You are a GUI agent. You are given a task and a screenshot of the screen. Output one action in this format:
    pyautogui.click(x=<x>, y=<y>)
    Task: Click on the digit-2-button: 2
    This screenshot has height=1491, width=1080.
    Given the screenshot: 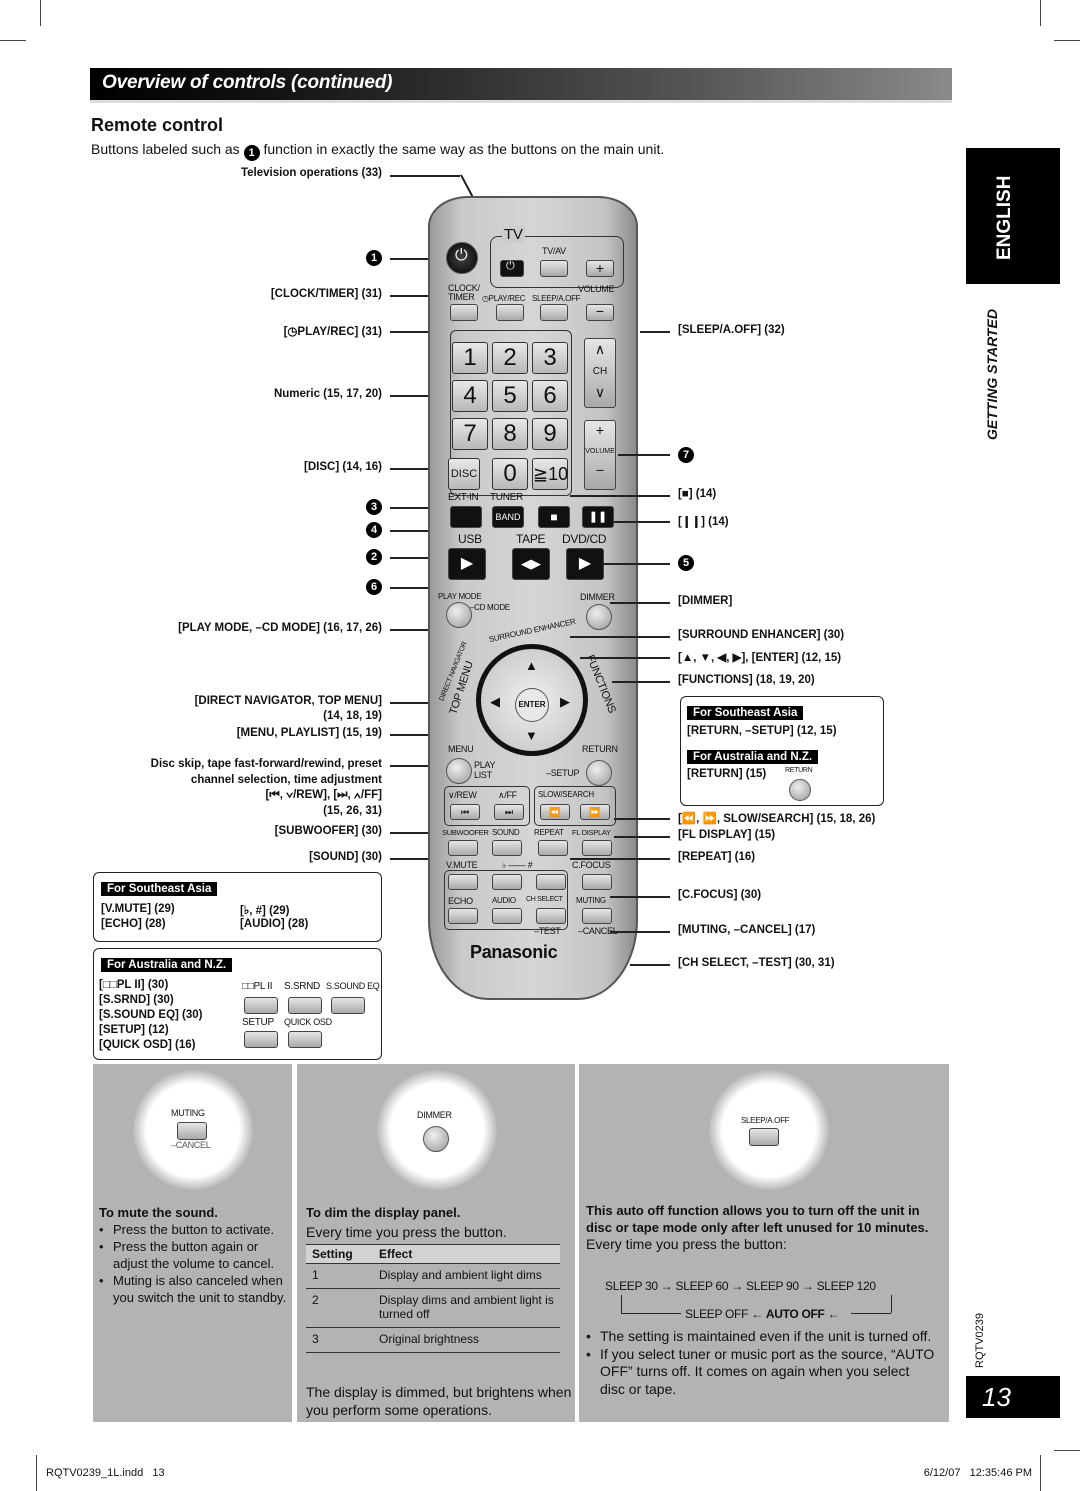 What is the action you would take?
    pyautogui.click(x=510, y=358)
    